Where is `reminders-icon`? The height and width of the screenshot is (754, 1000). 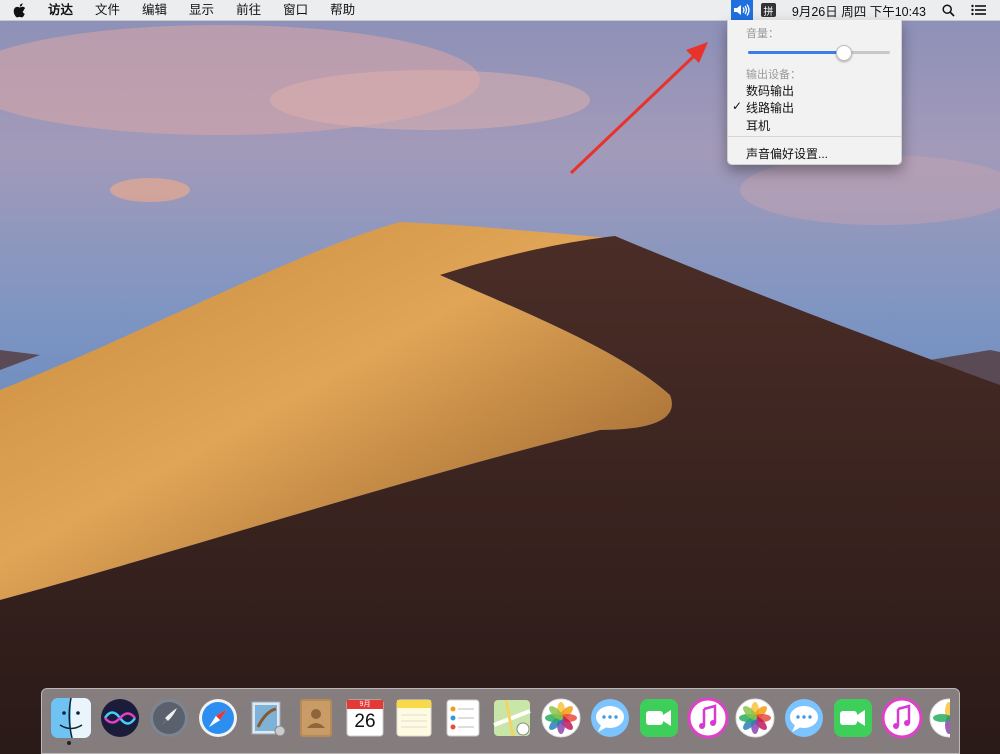 reminders-icon is located at coordinates (463, 718).